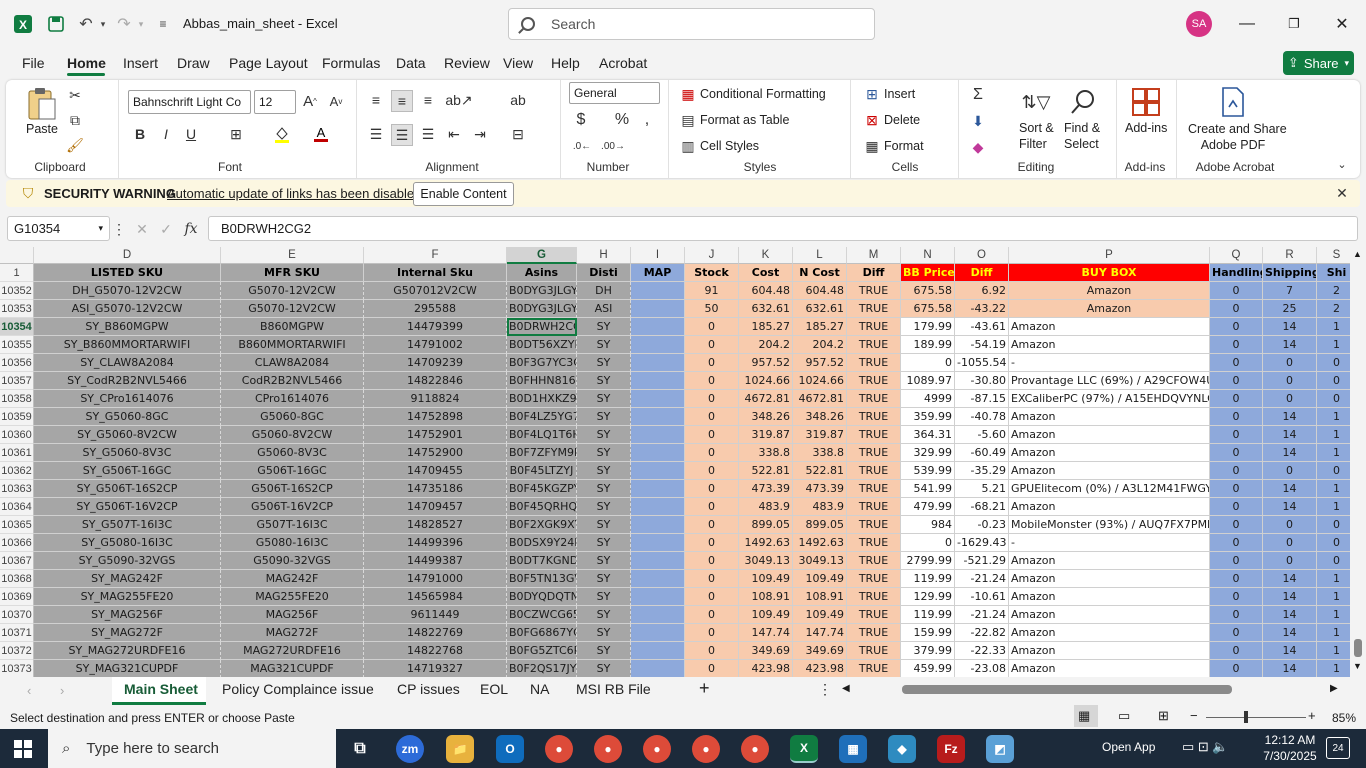  What do you see at coordinates (1333, 255) in the screenshot?
I see `column-header-s: S` at bounding box center [1333, 255].